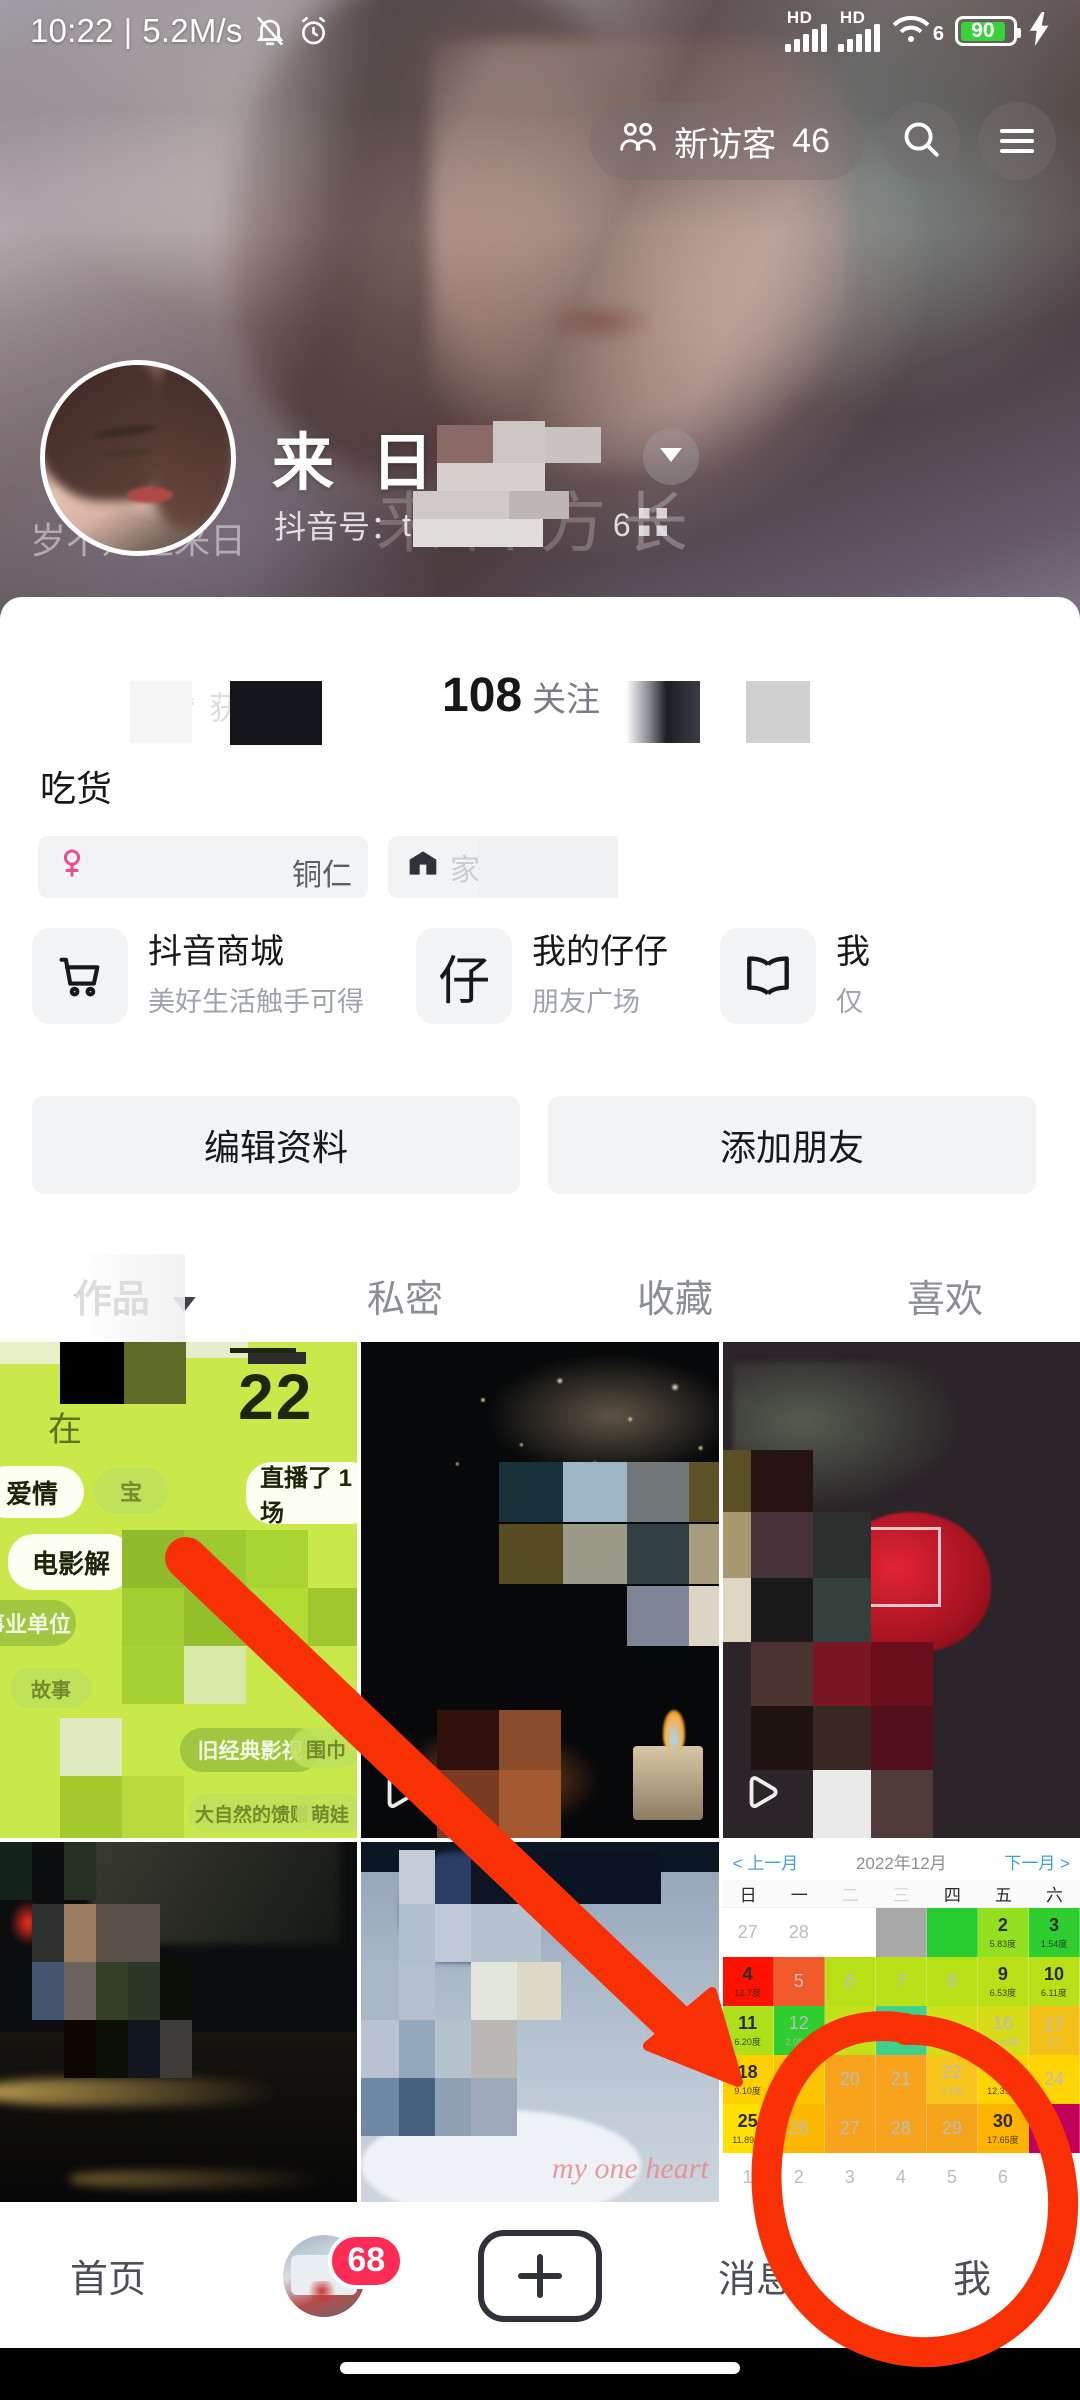 Image resolution: width=1080 pixels, height=2400 pixels. Describe the element at coordinates (795, 976) in the screenshot. I see `service-third-partial: 我 仅` at that location.